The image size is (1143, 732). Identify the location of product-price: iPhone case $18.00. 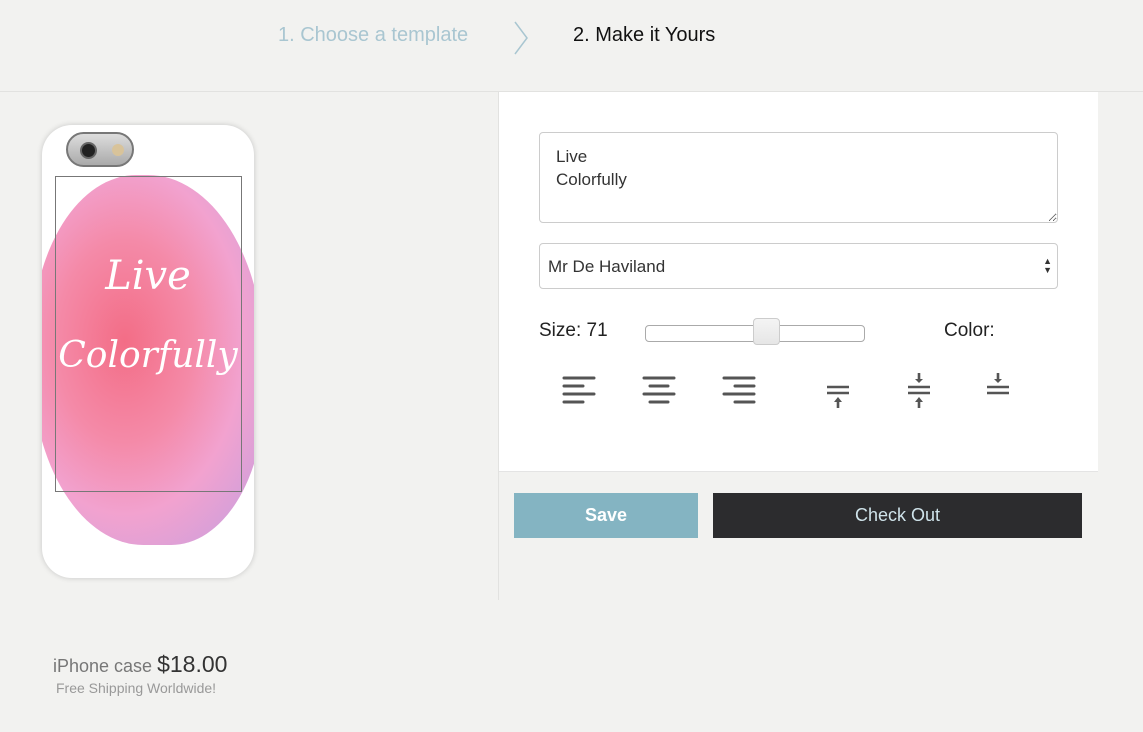
(140, 664).